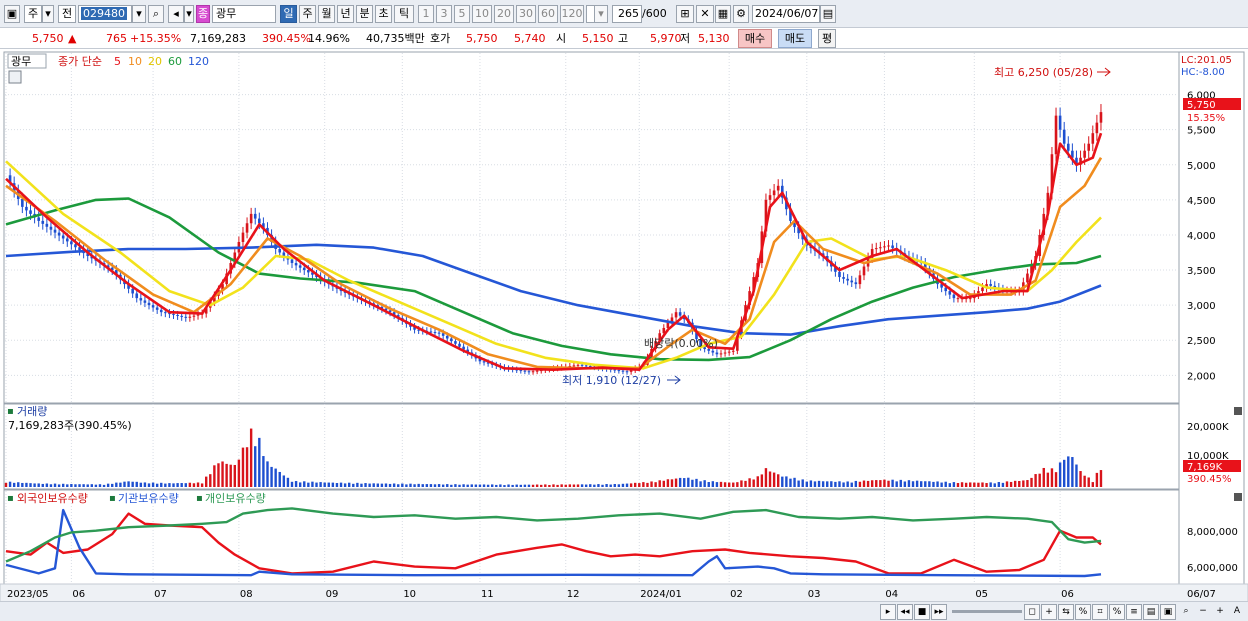 This screenshot has height=621, width=1248. I want to click on zoom-in-icon: +, so click(1220, 612).